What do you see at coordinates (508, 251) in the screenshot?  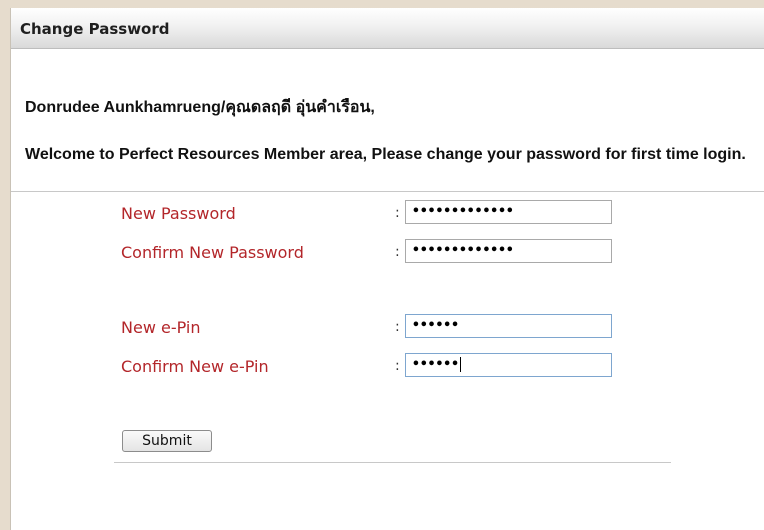 I see `confirm-password-input: •••••••••••••` at bounding box center [508, 251].